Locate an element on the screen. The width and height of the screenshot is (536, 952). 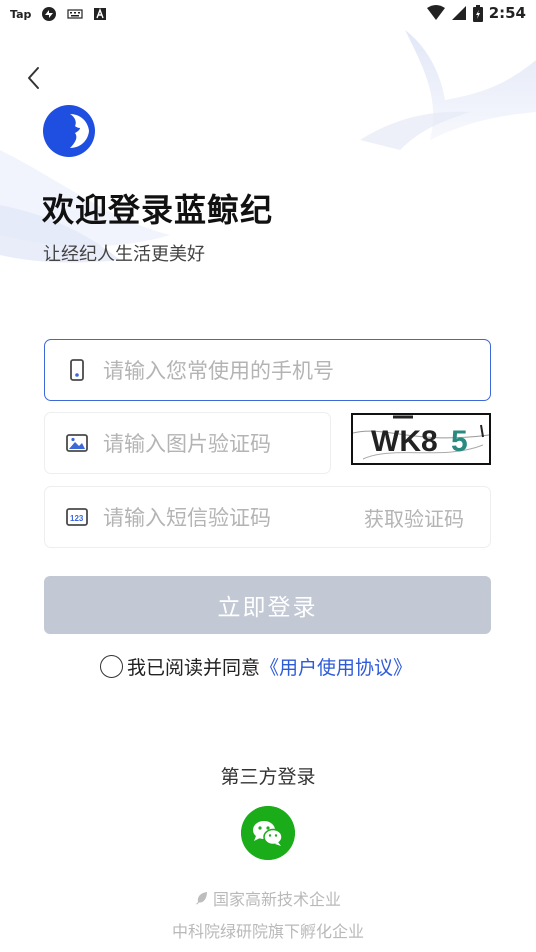
image-code-input: 请输入图片验证码 is located at coordinates (187, 443).